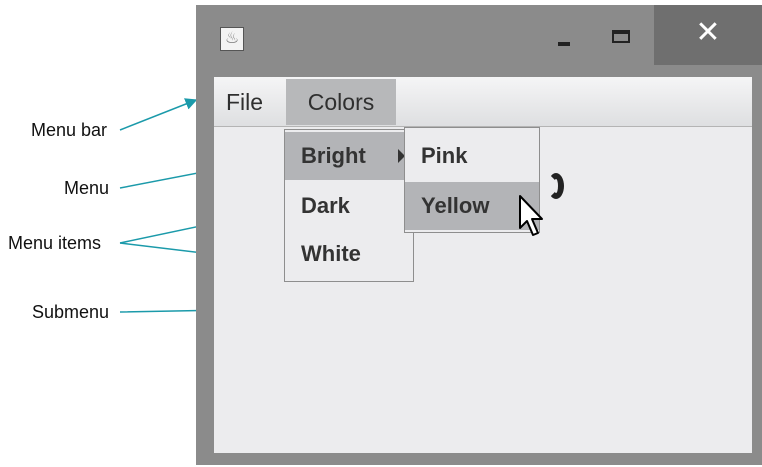 The width and height of the screenshot is (762, 467). What do you see at coordinates (564, 40) in the screenshot?
I see `minimize-button` at bounding box center [564, 40].